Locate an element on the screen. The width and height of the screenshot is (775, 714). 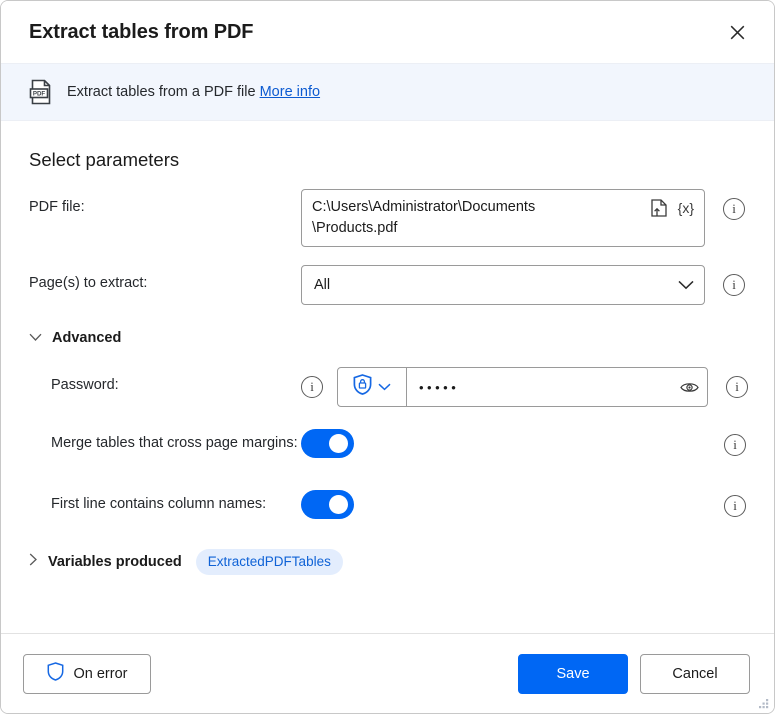
merge-tables-row: Merge tables that cross page margins: i is located at coordinates (387, 443).